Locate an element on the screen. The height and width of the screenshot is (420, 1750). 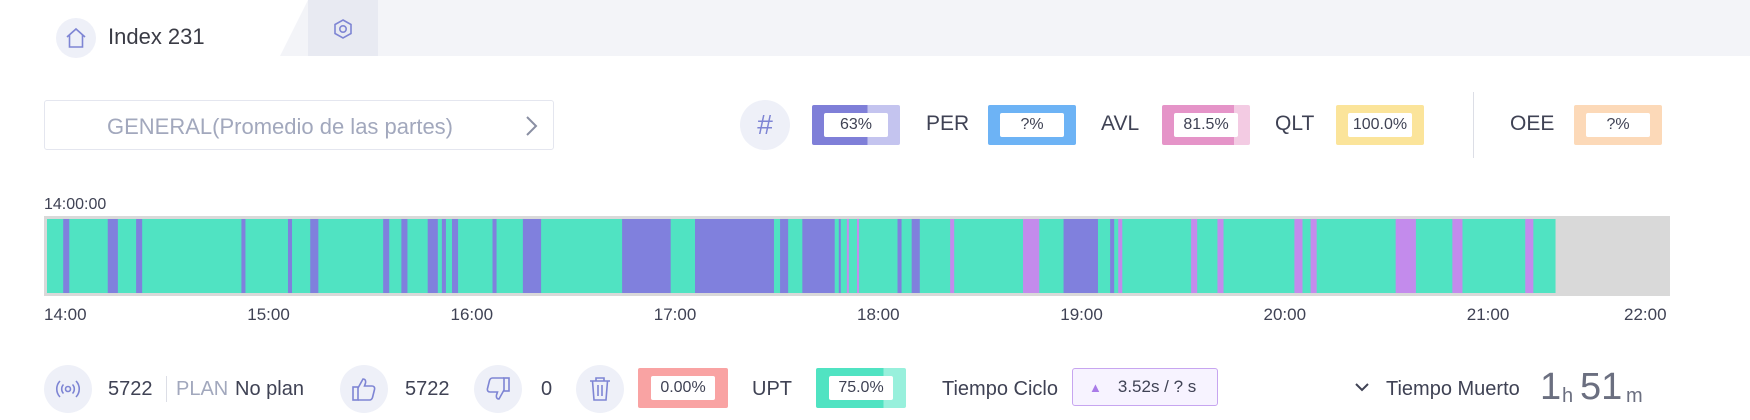
scrap-percent-value: 0.00% is located at coordinates (683, 388).